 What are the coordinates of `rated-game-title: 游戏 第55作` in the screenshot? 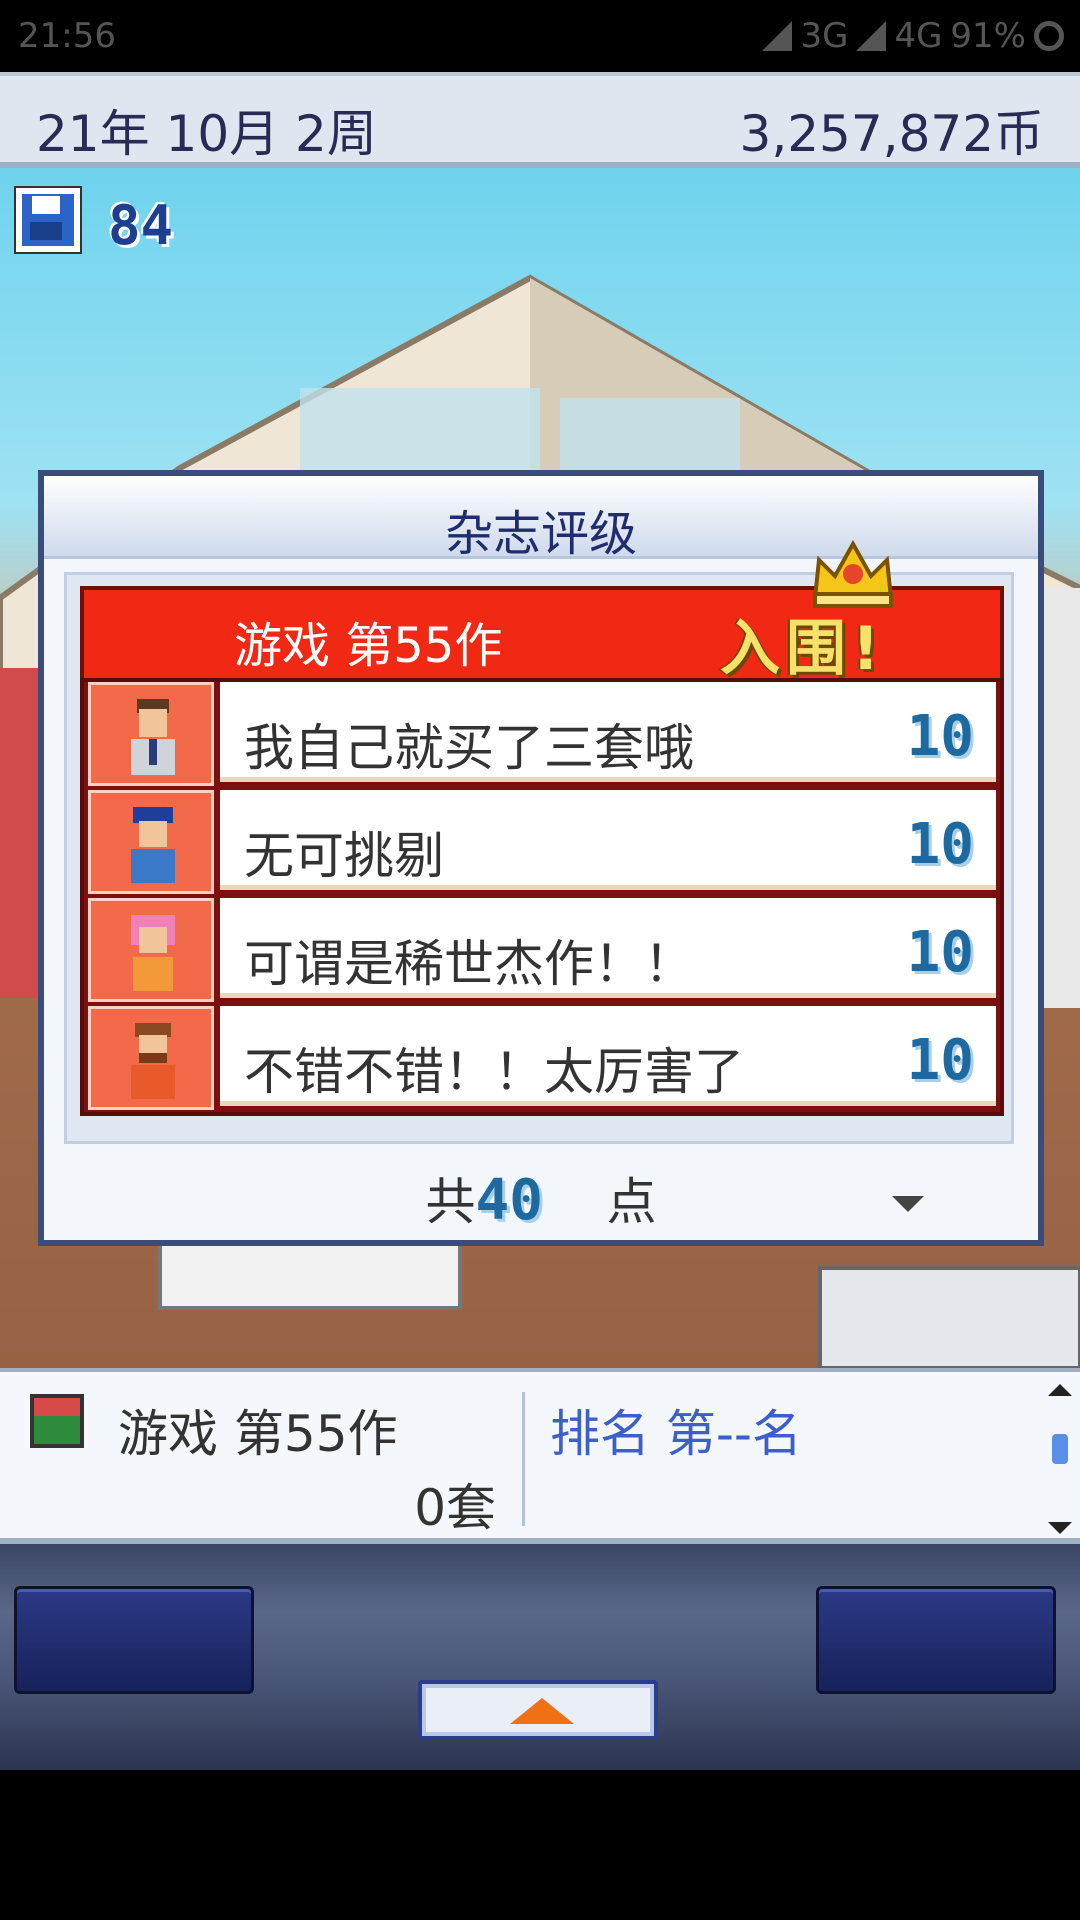 It's located at (368, 646).